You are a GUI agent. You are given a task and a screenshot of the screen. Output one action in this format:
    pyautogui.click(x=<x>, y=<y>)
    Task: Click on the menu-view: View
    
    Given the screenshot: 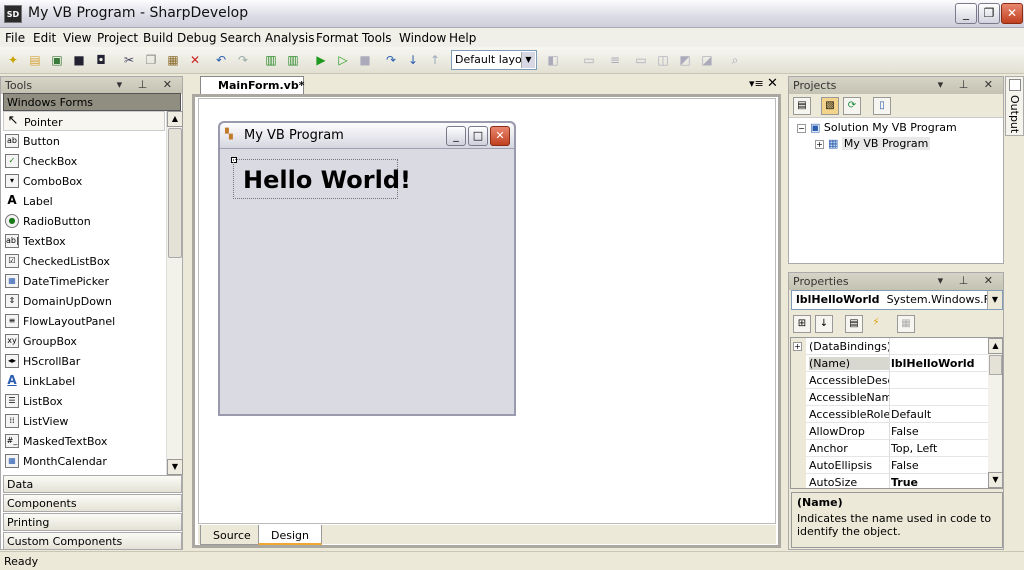 What is the action you would take?
    pyautogui.click(x=77, y=38)
    